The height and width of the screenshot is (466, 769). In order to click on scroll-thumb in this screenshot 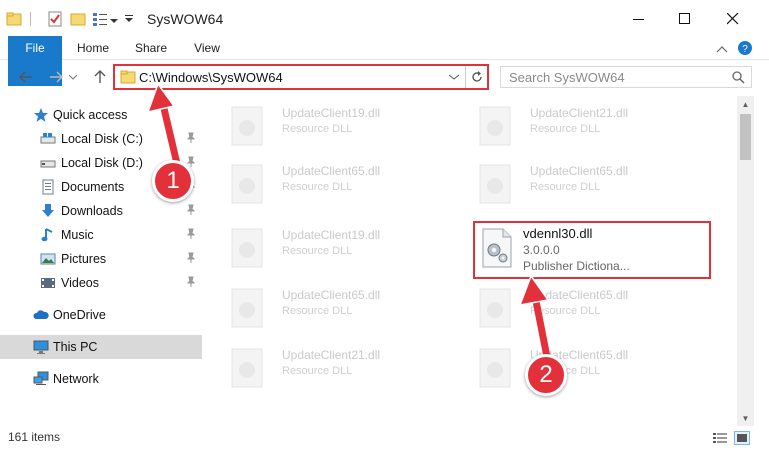, I will do `click(745, 137)`.